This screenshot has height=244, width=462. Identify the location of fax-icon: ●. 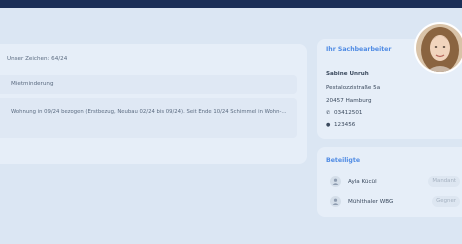
(328, 125).